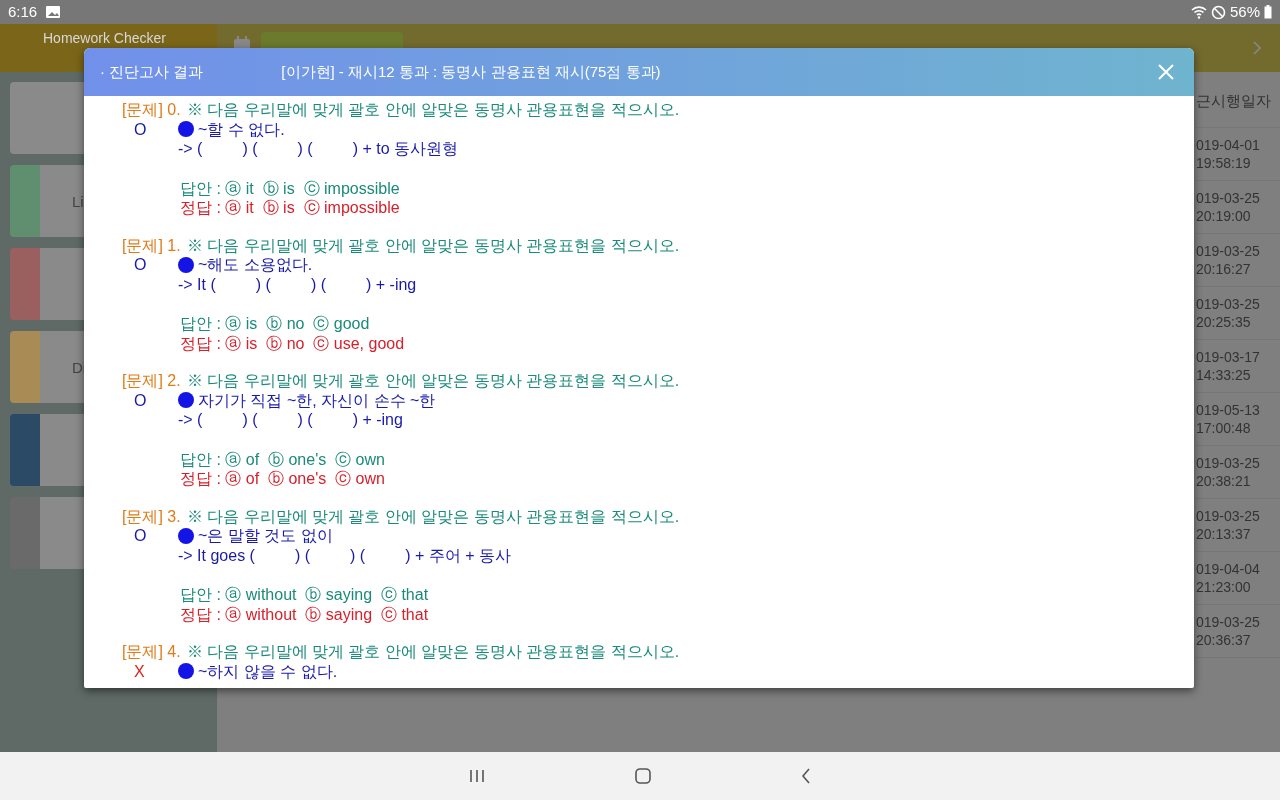 Image resolution: width=1280 pixels, height=800 pixels. Describe the element at coordinates (283, 459) in the screenshot. I see `submitted-answer: 답안 : ⓐ of ⓑ one's ⓒ own` at that location.